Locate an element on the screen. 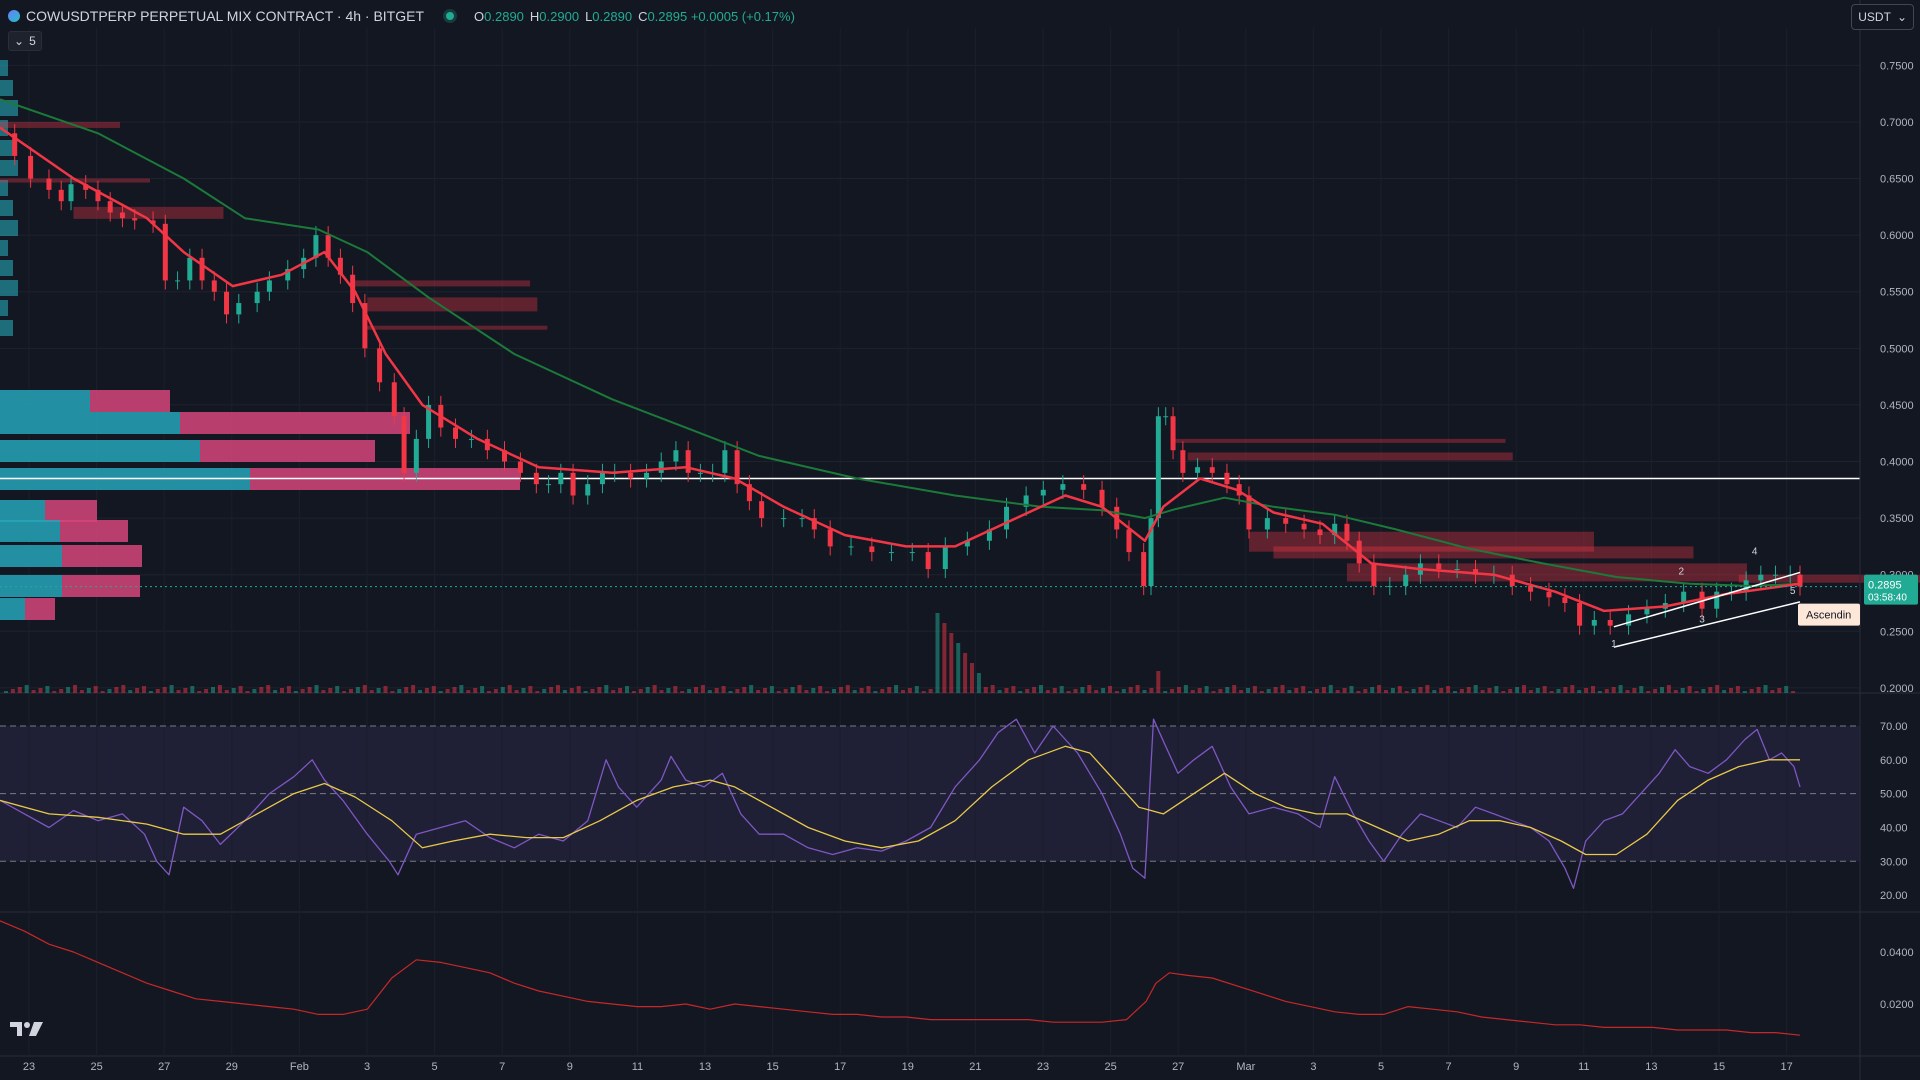 The width and height of the screenshot is (1920, 1080). indicator-collapse-button: ⌄ 5 is located at coordinates (25, 41).